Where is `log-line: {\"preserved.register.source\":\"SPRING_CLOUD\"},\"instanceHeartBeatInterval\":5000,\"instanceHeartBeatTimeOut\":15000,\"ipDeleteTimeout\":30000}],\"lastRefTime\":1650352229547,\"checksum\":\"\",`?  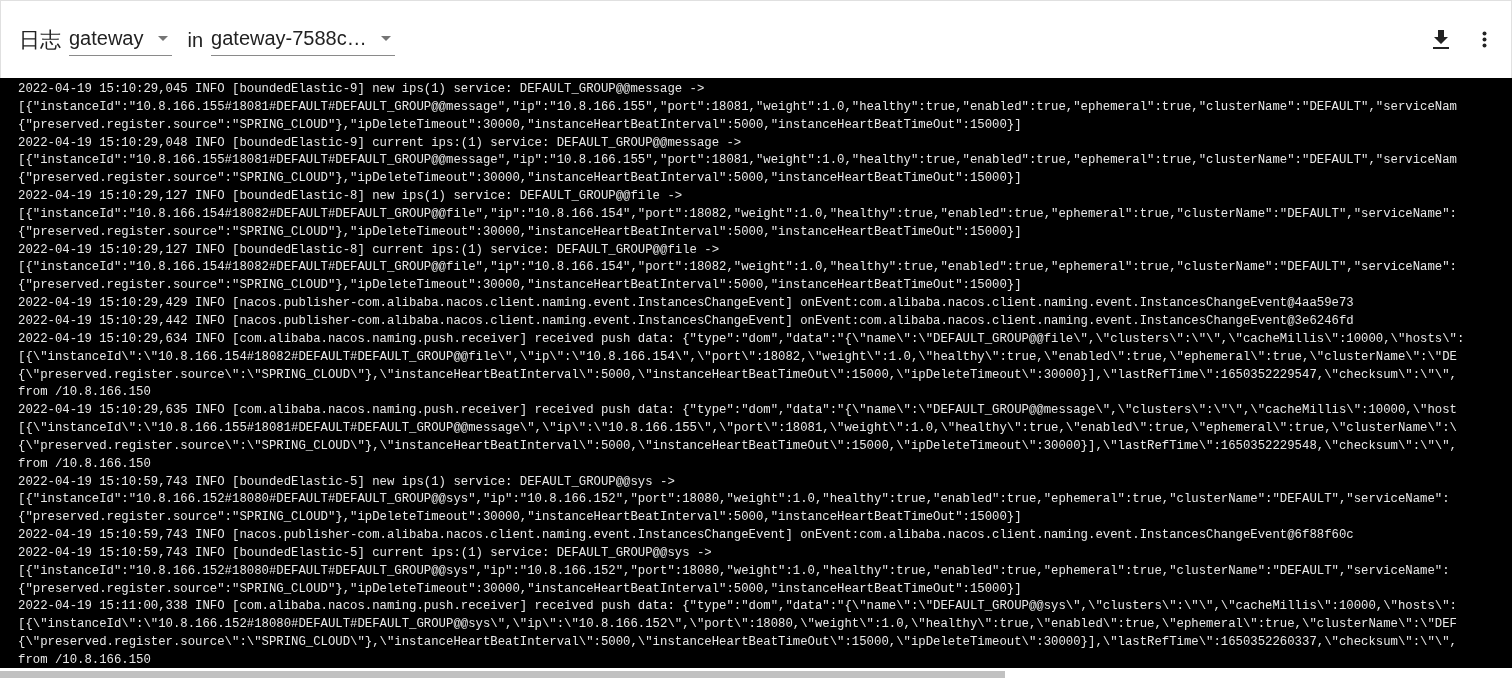
log-line: {\"preserved.register.source\":\"SPRING_CLOUD\"},\"instanceHeartBeatInterval\":5000,\"instanceHeartBeatTimeOut\":15000,\"ipDeleteTimeout\":30000}],\"lastRefTime\":1650352229547,\"checksum\":\"\", is located at coordinates (738, 375).